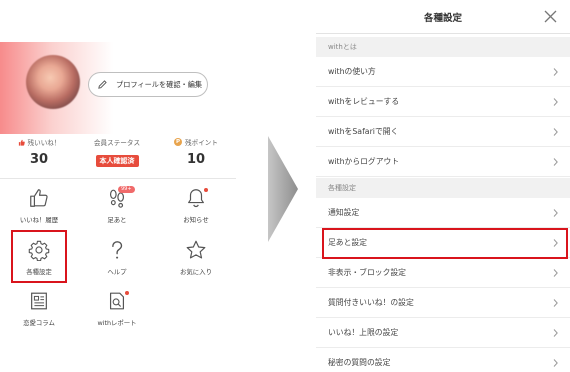 The image size is (570, 372). I want to click on menu-label: 足あと, so click(117, 220).